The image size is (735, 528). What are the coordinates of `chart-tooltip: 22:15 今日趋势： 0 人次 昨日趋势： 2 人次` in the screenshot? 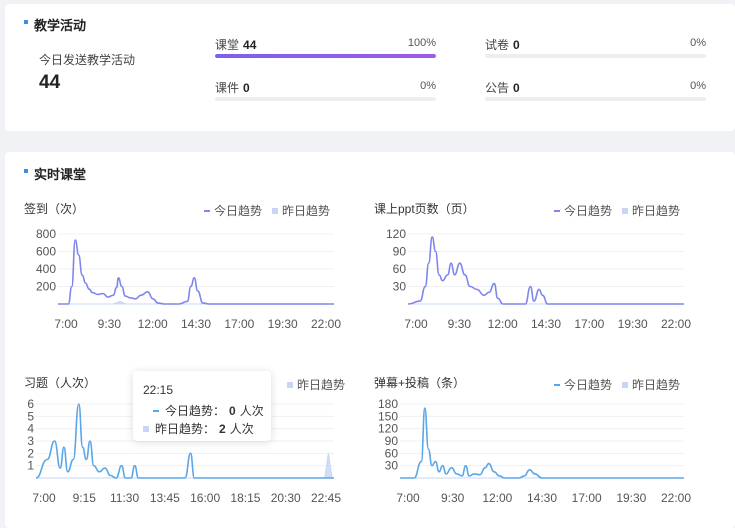 It's located at (202, 406).